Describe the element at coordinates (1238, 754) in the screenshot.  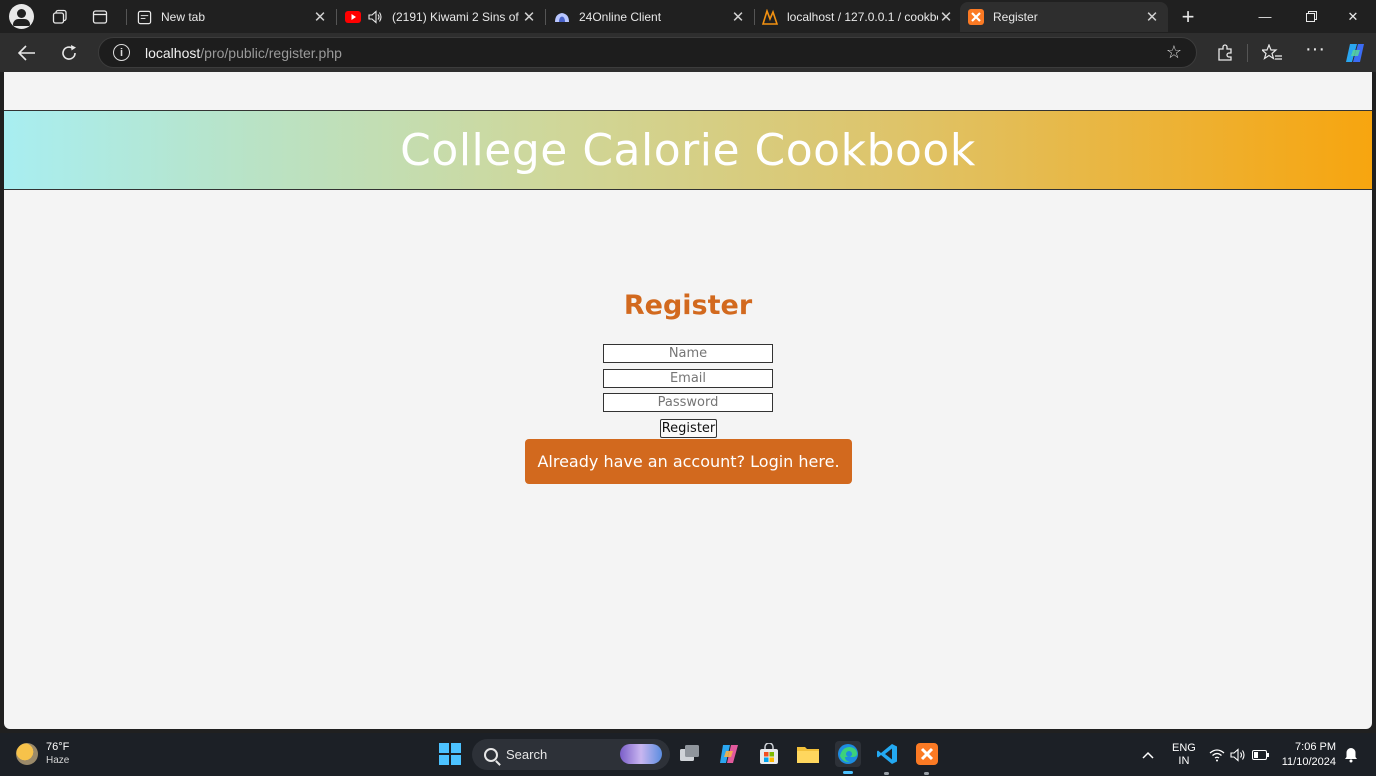
I see `volume-icon` at that location.